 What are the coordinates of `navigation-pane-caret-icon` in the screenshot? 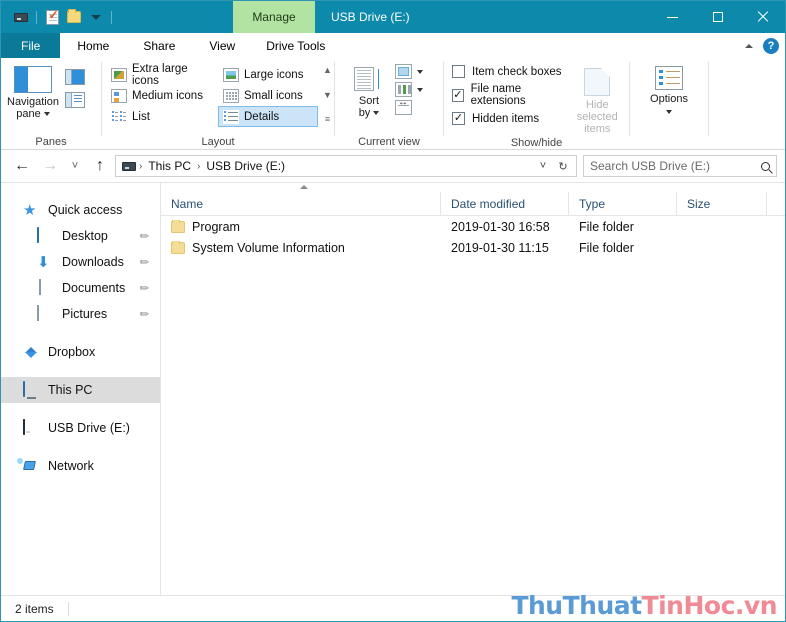 It's located at (46, 114).